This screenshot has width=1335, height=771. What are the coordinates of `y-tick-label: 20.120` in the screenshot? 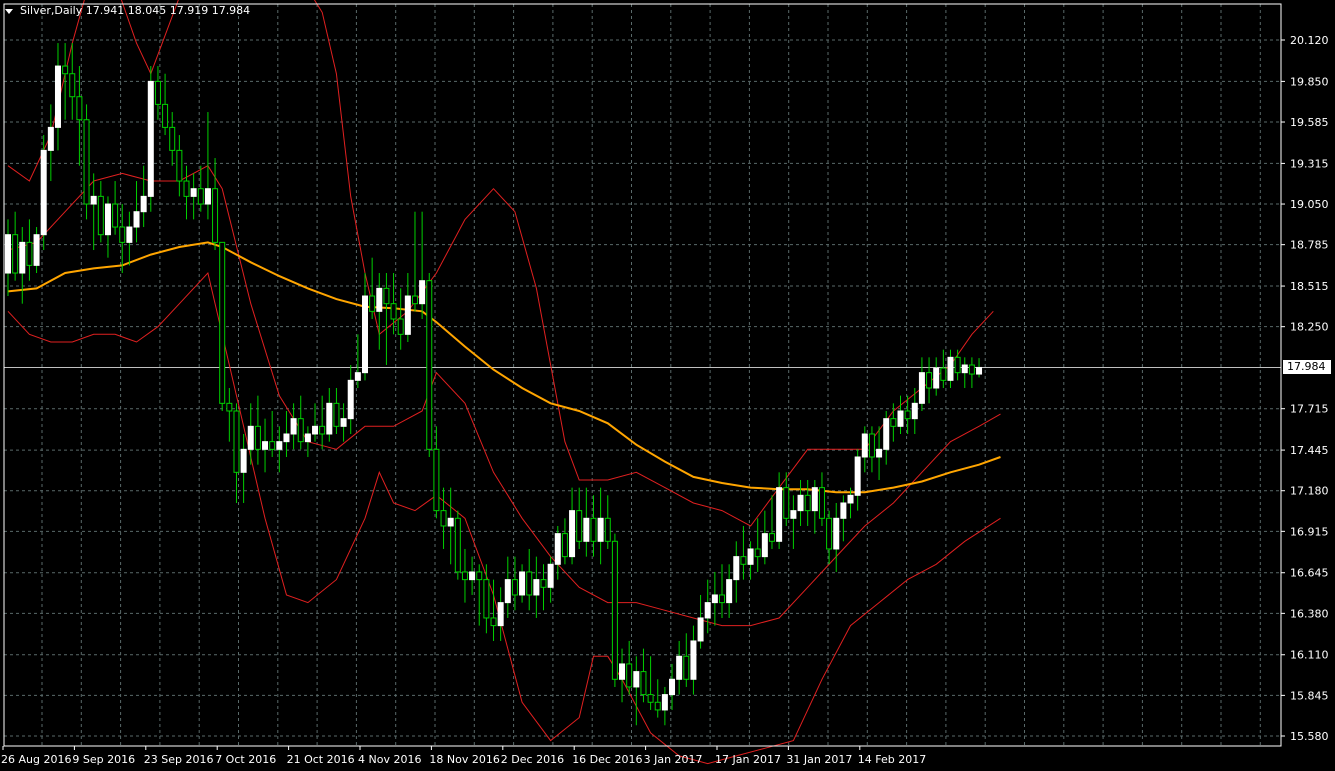 It's located at (1309, 40).